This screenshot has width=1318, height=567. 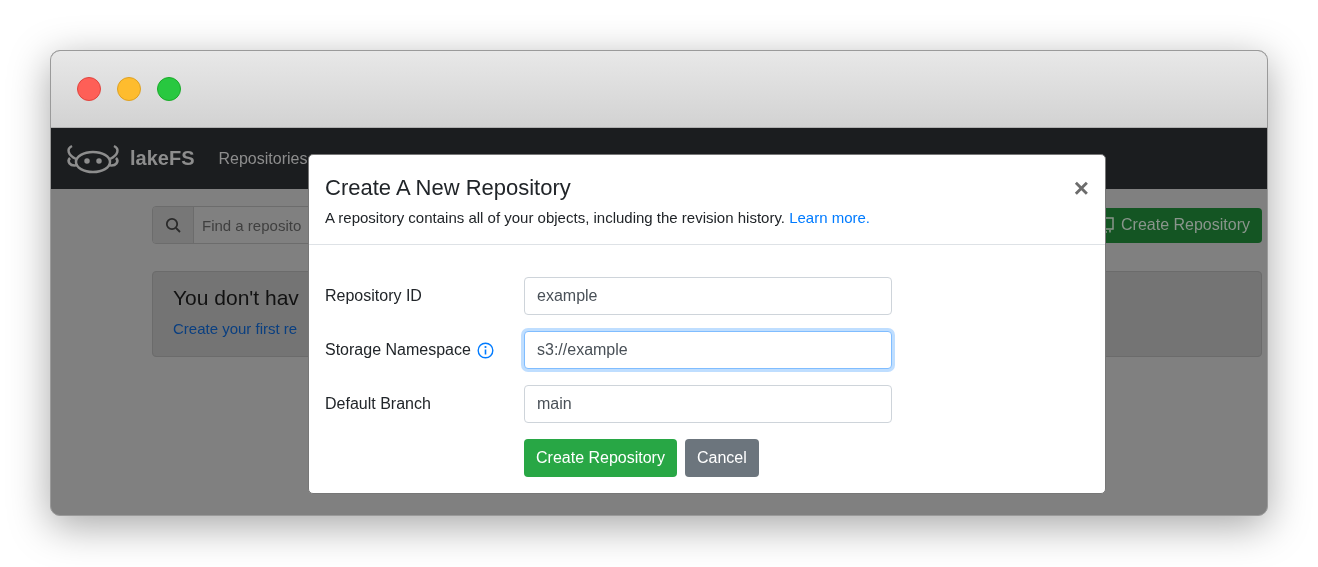 I want to click on field-label: Storage Namespace, so click(x=398, y=350).